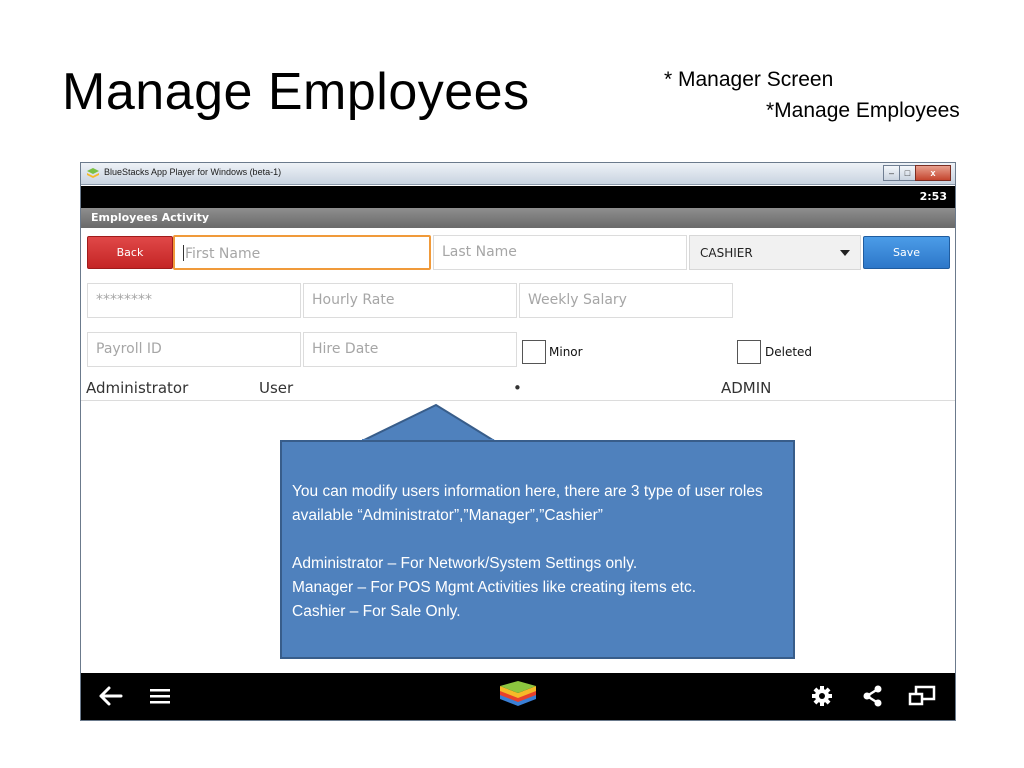  Describe the element at coordinates (560, 252) in the screenshot. I see `last-name-input: Last Name` at that location.